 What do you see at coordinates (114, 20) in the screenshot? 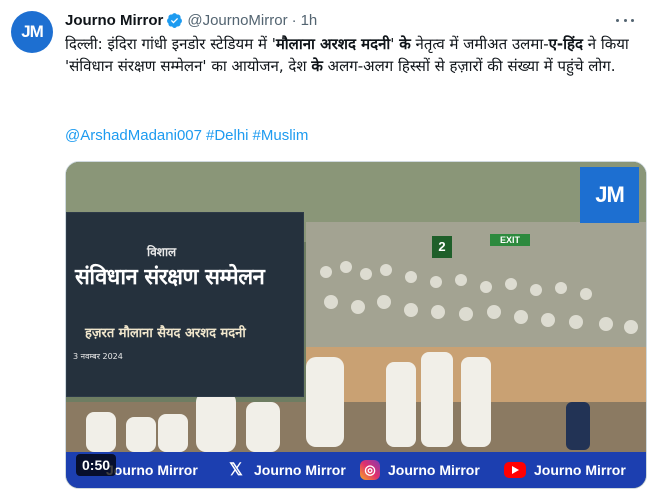
I see `display-name: Journo Mirror` at bounding box center [114, 20].